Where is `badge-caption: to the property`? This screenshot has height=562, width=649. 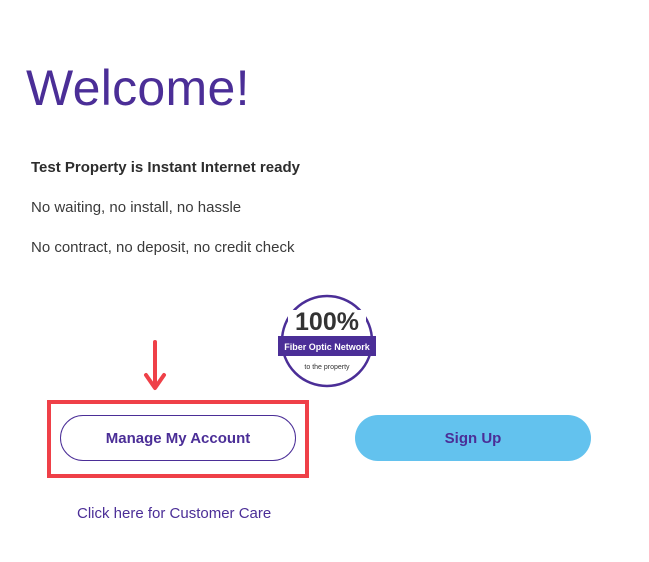 badge-caption: to the property is located at coordinates (327, 367).